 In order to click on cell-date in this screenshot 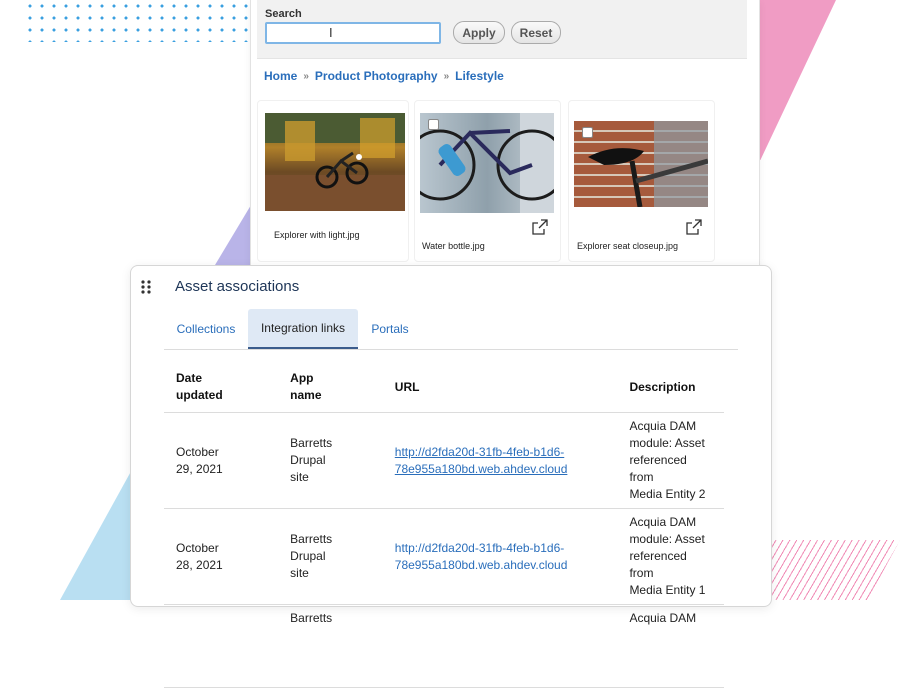, I will do `click(221, 646)`.